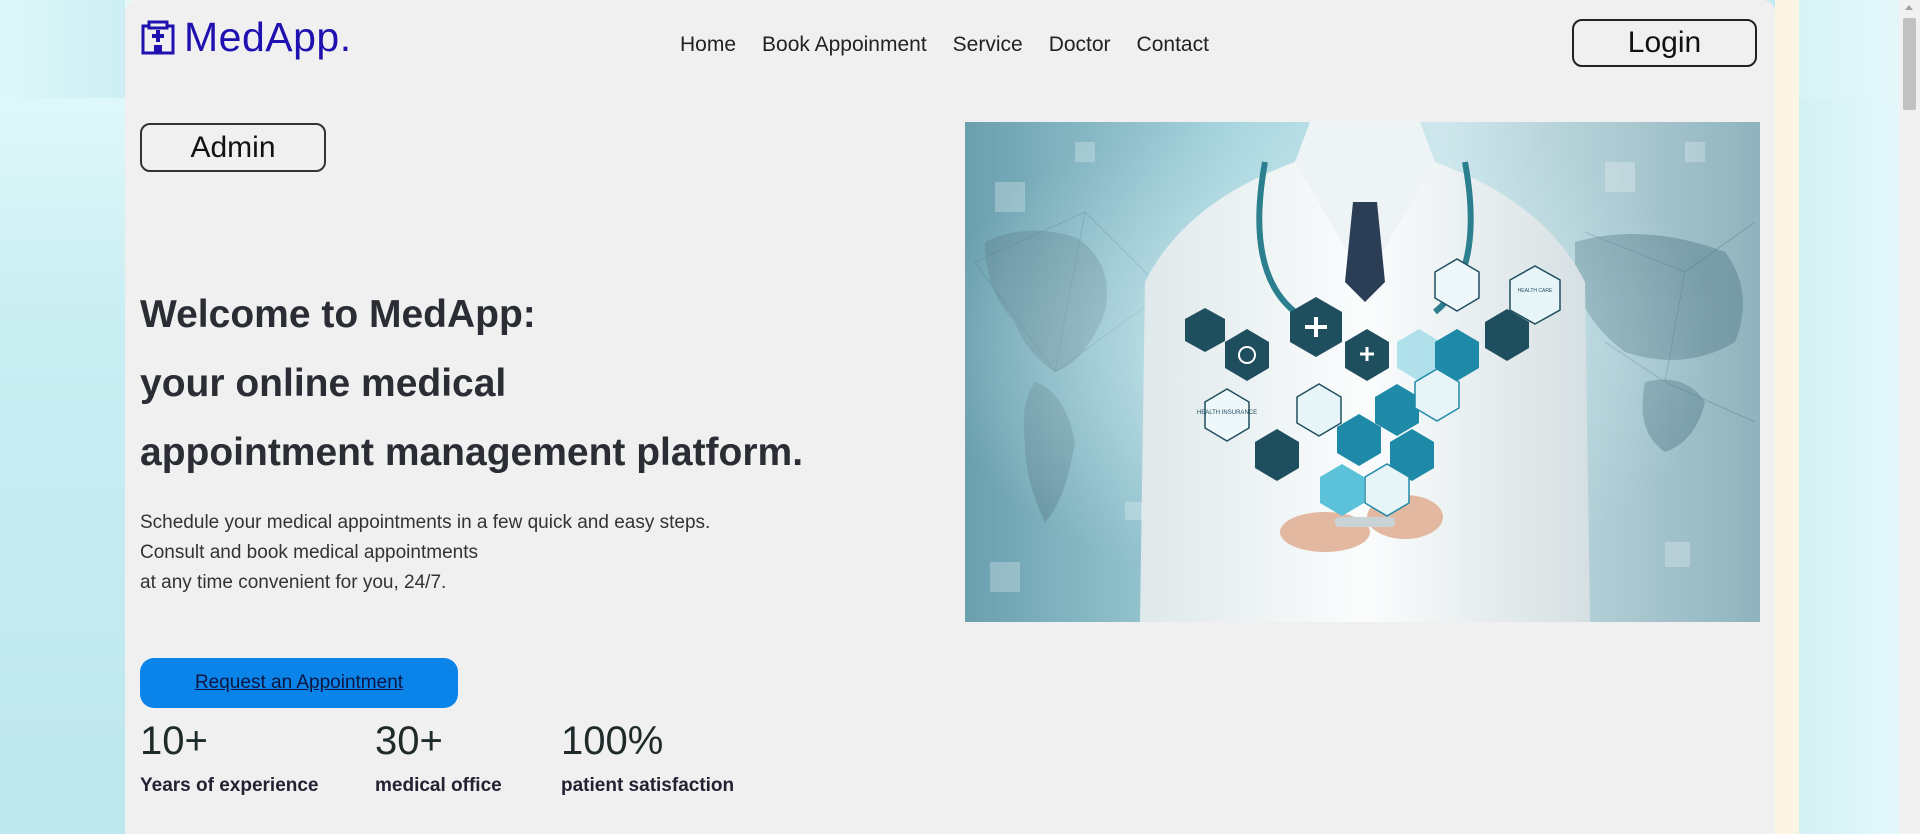 This screenshot has width=1920, height=834. What do you see at coordinates (309, 552) in the screenshot?
I see `hero-description-line: Consult and book medical appointments` at bounding box center [309, 552].